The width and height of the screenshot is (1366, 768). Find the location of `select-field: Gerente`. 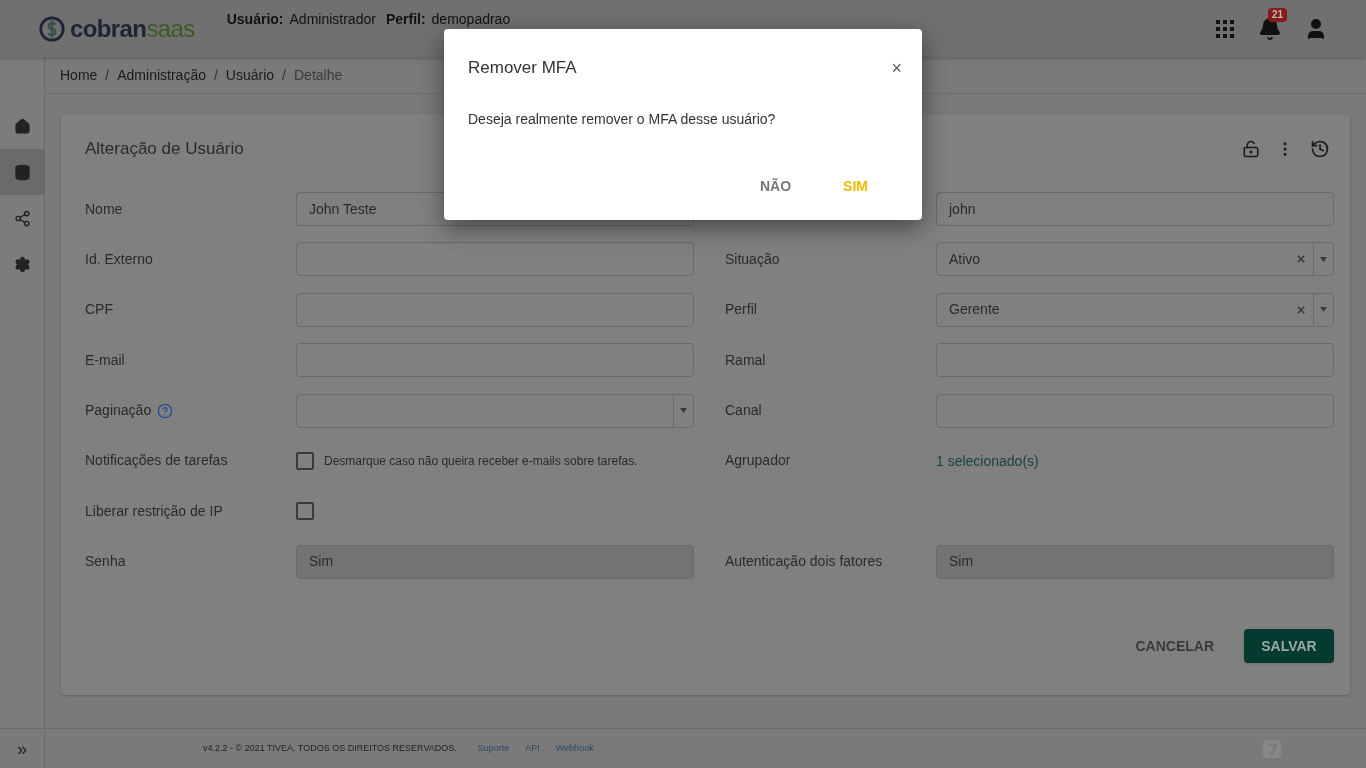

select-field: Gerente is located at coordinates (1135, 309).